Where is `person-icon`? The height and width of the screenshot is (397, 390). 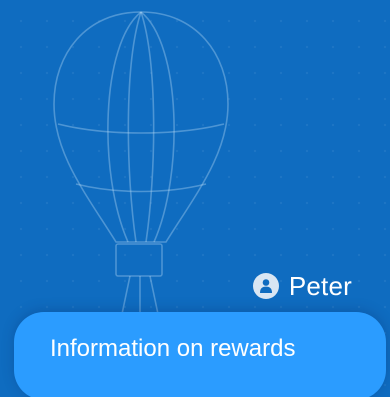
person-icon is located at coordinates (265, 286).